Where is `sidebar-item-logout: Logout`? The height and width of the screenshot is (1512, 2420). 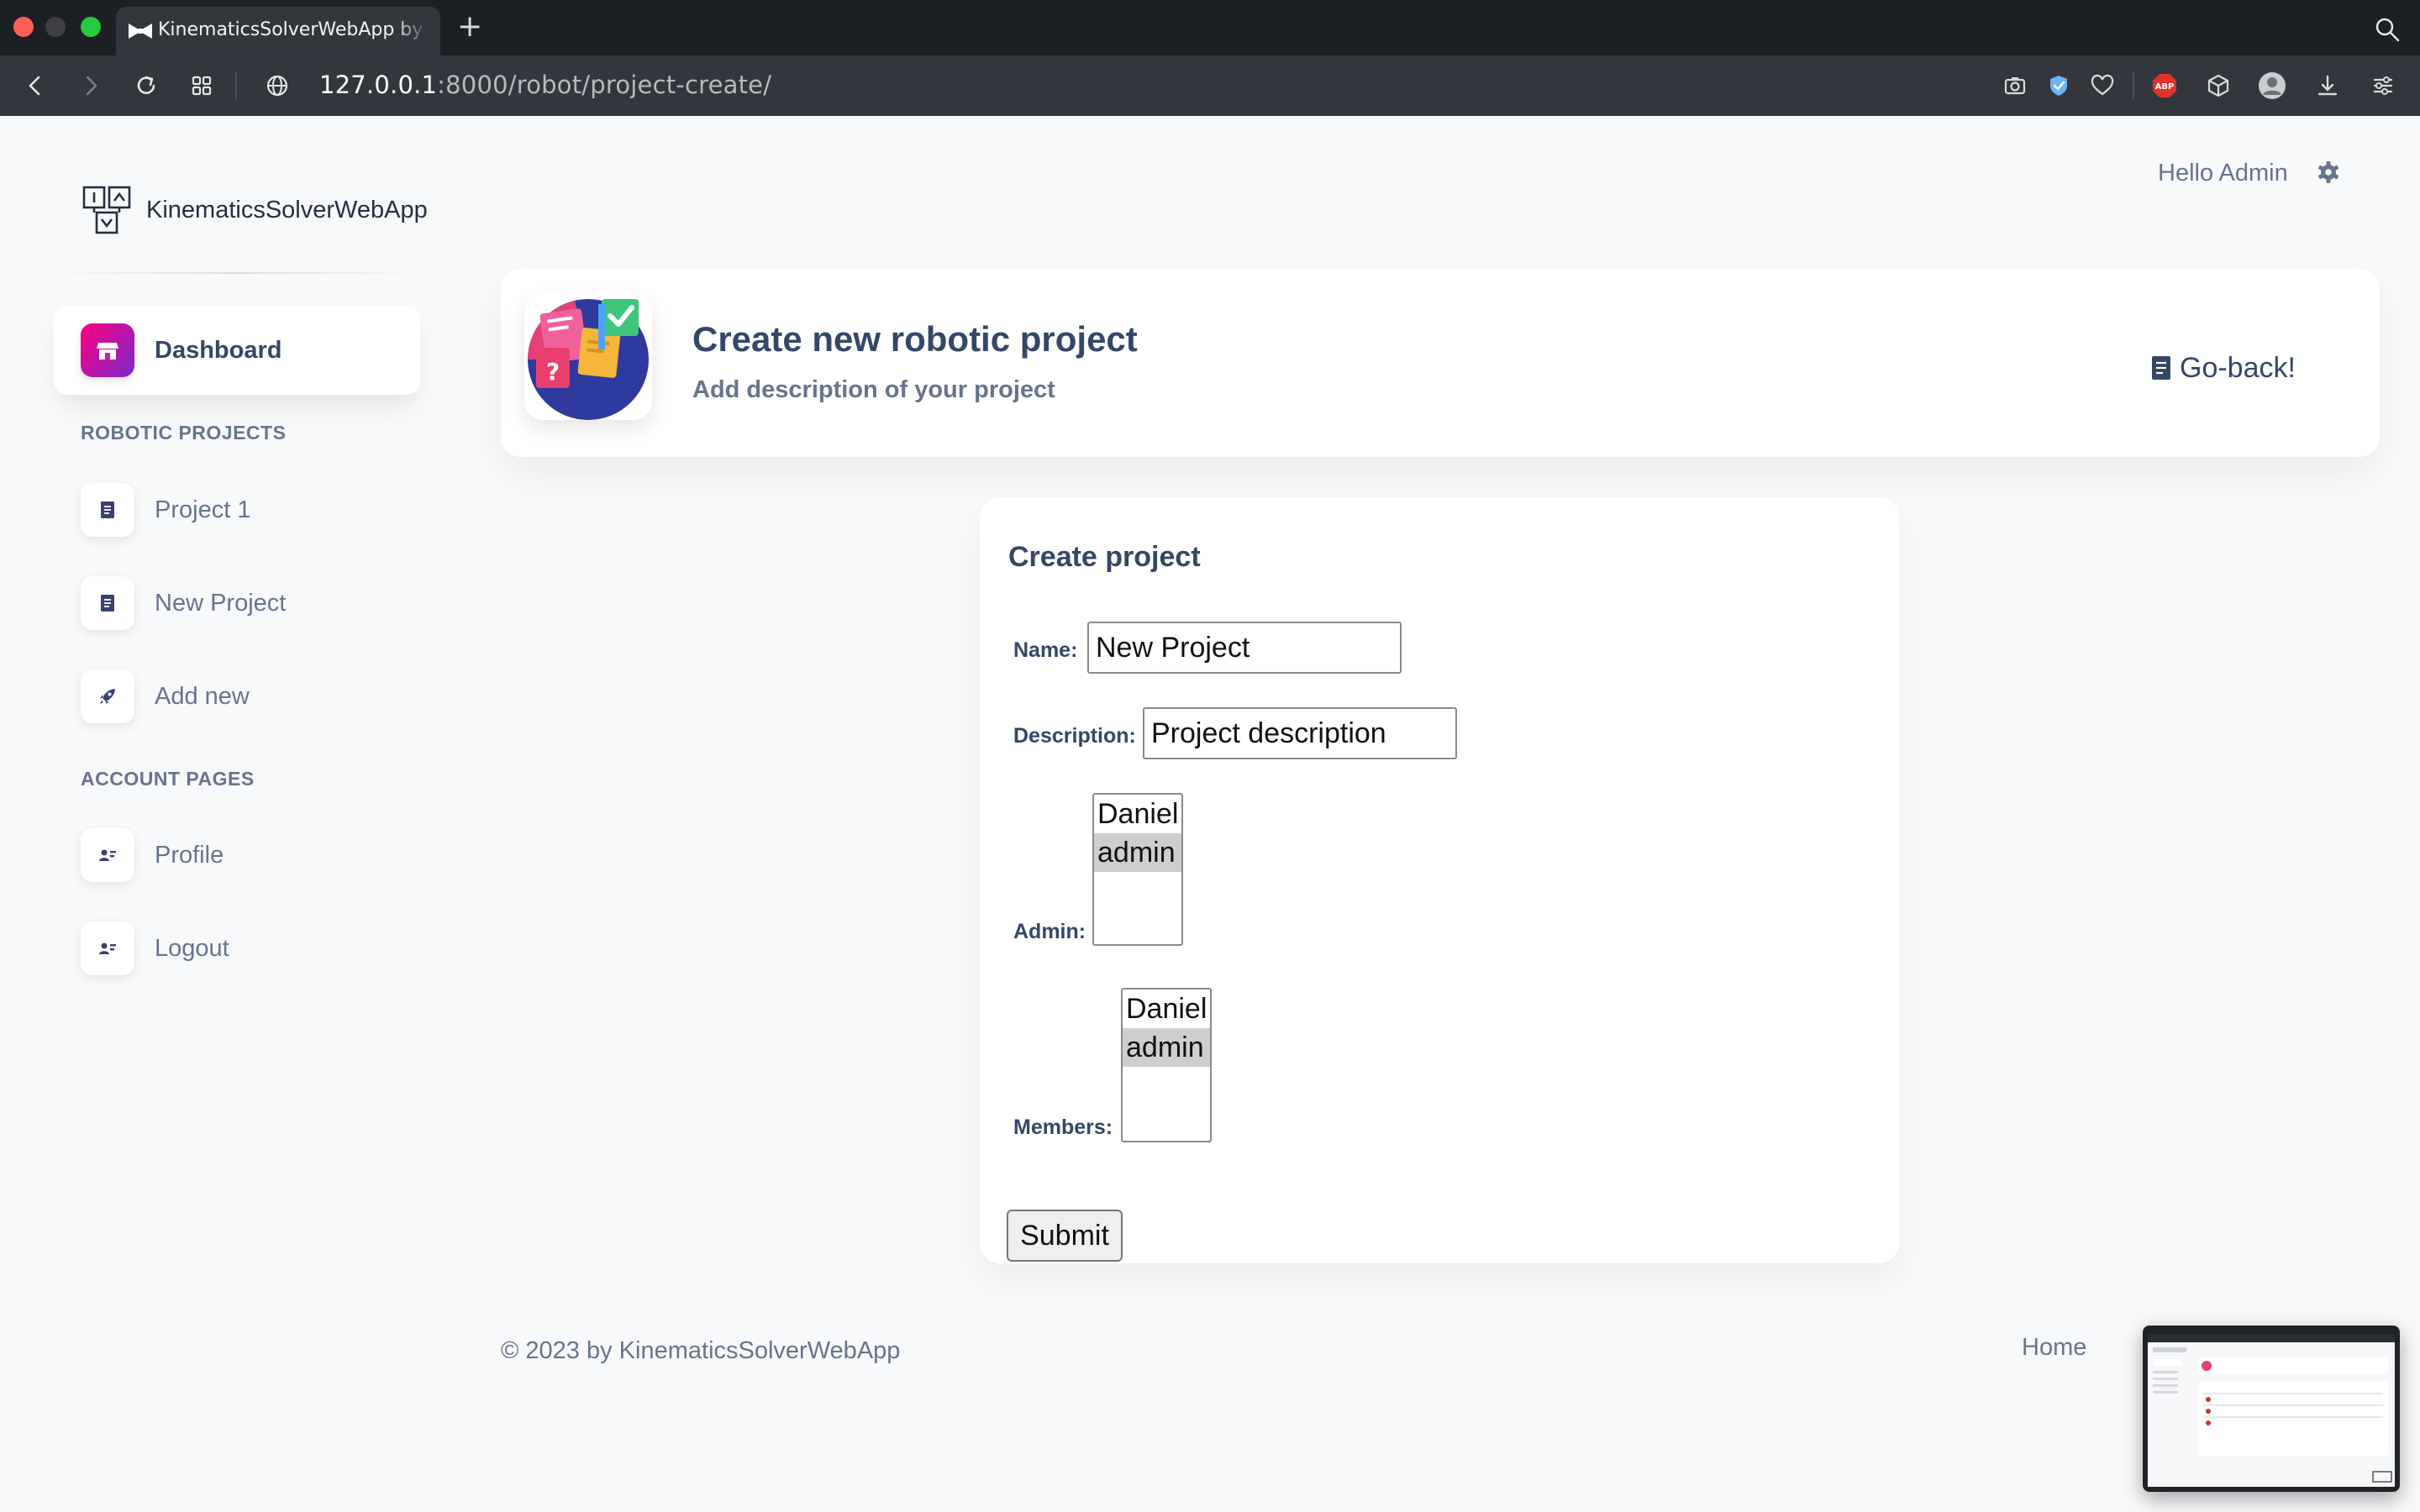
sidebar-item-logout: Logout is located at coordinates (155, 948).